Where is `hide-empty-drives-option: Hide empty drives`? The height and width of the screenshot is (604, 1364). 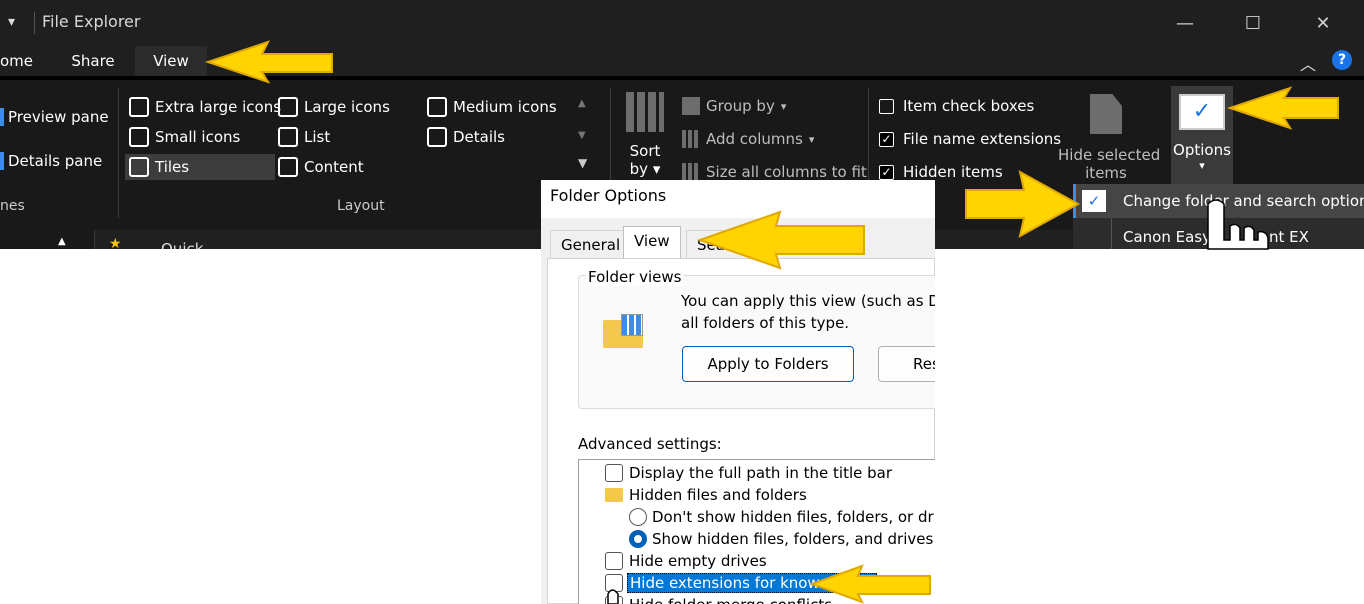
hide-empty-drives-option: Hide empty drives is located at coordinates (686, 561).